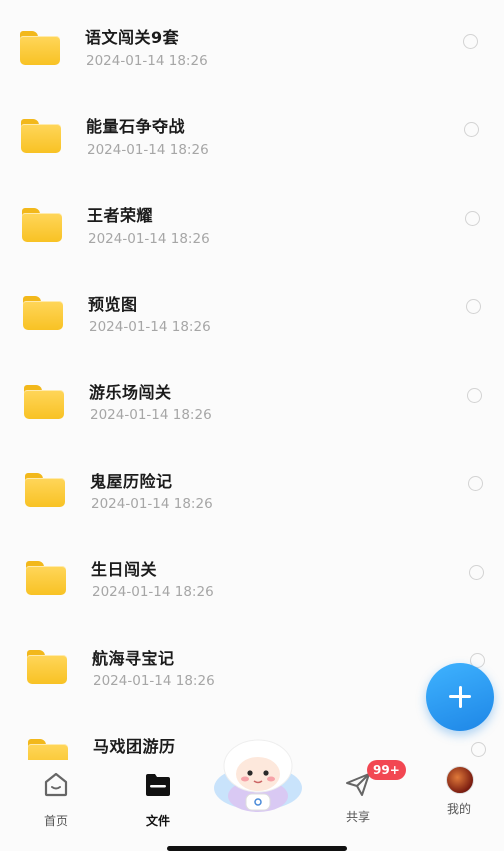 This screenshot has height=851, width=504. Describe the element at coordinates (252, 396) in the screenshot. I see `file-row: 游乐场闯关 2024-01-14 18:26` at that location.